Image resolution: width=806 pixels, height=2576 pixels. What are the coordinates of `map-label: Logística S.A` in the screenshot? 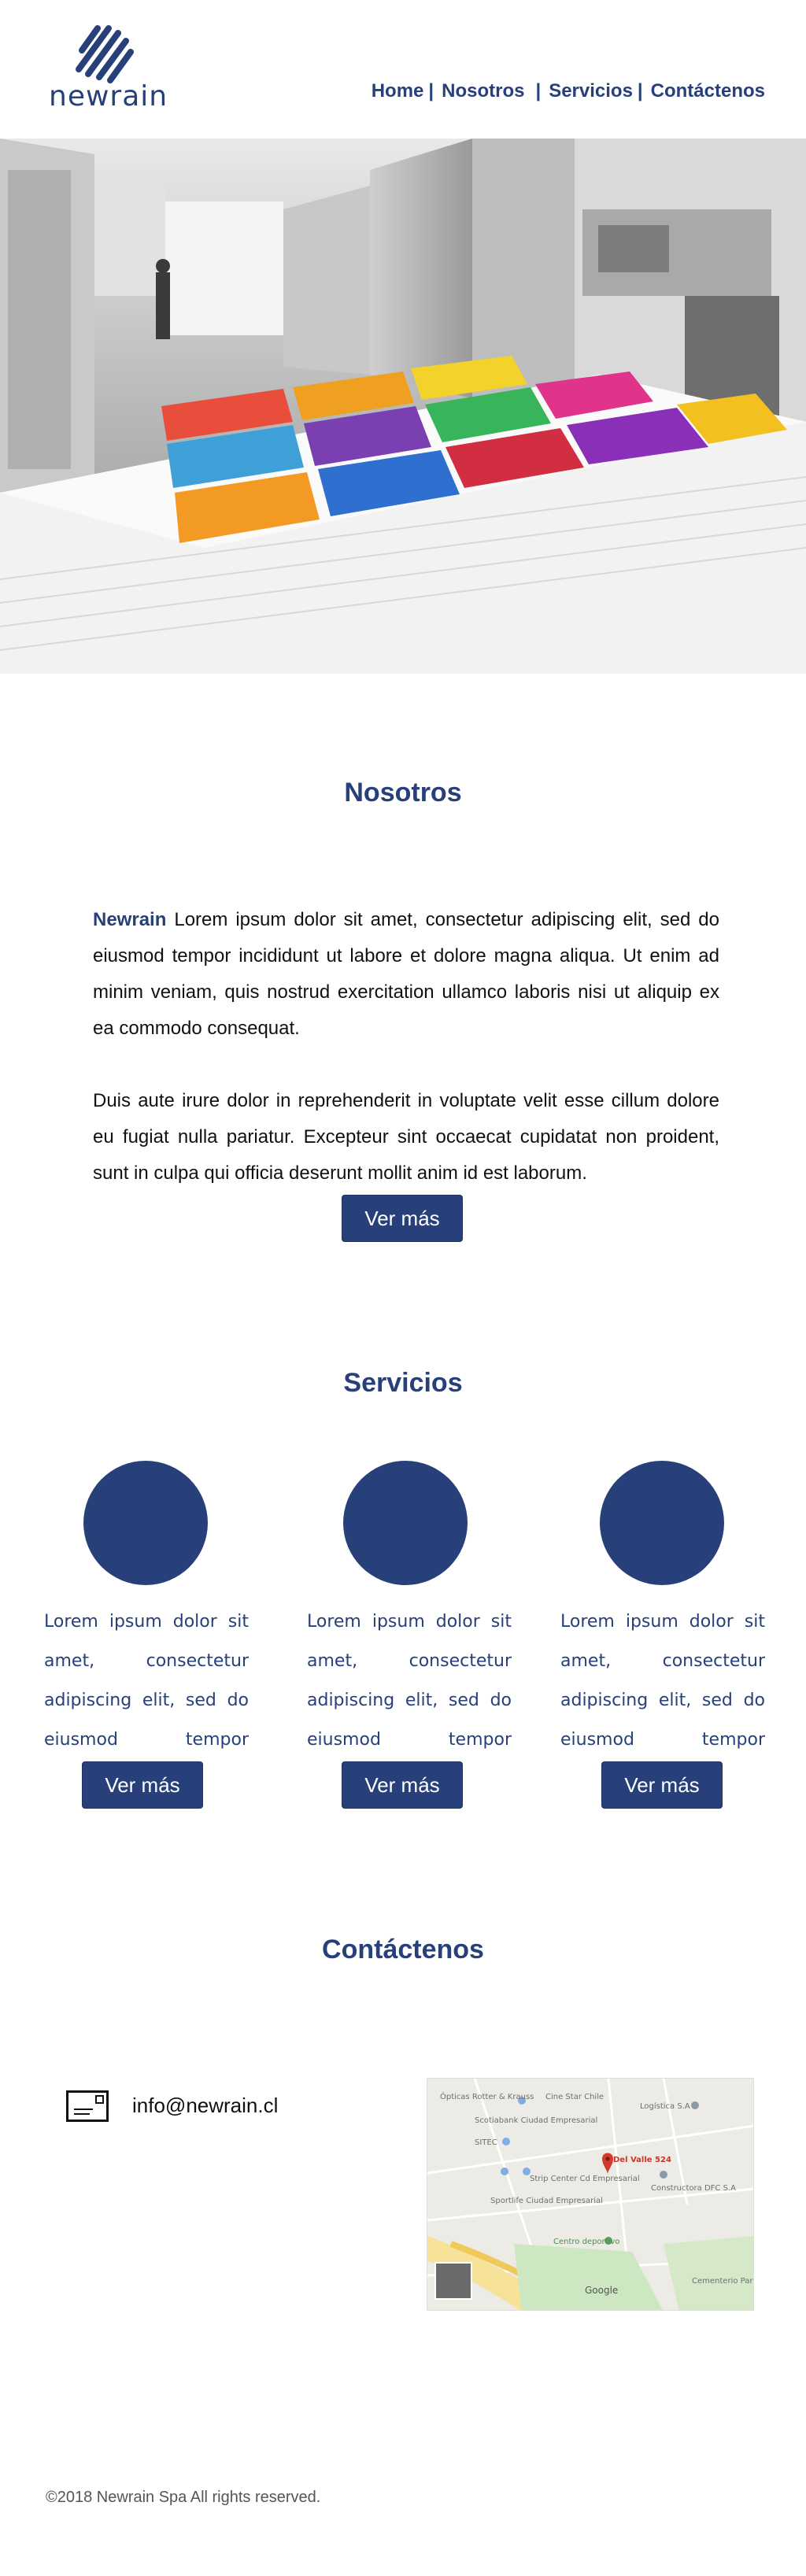 It's located at (665, 2106).